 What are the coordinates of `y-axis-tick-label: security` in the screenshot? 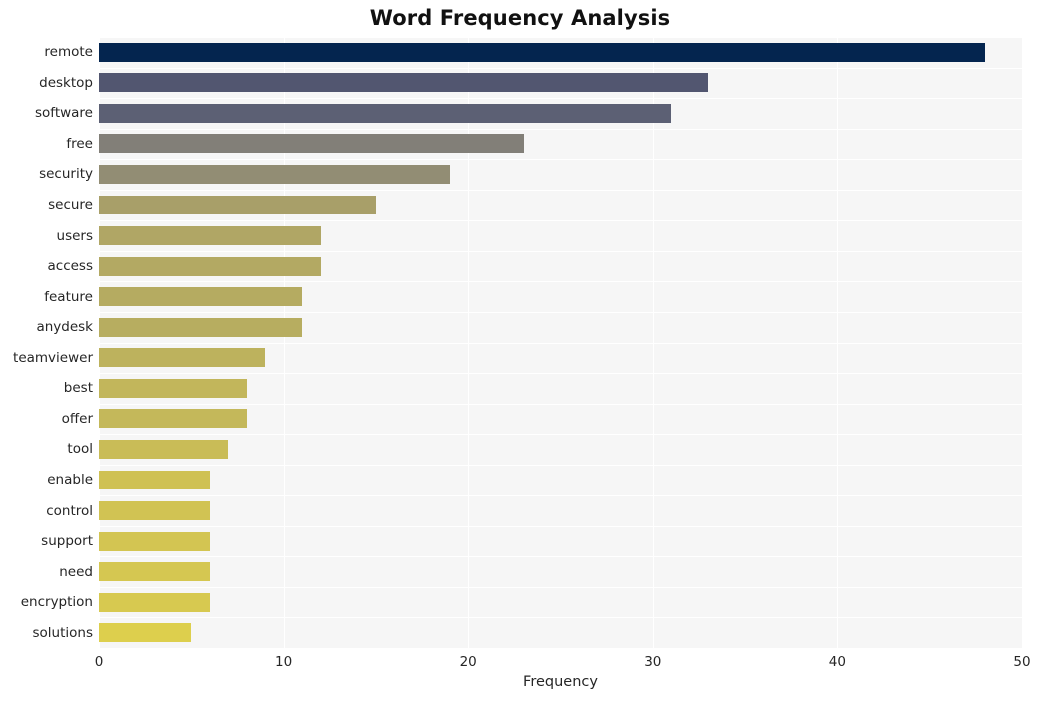 It's located at (66, 174).